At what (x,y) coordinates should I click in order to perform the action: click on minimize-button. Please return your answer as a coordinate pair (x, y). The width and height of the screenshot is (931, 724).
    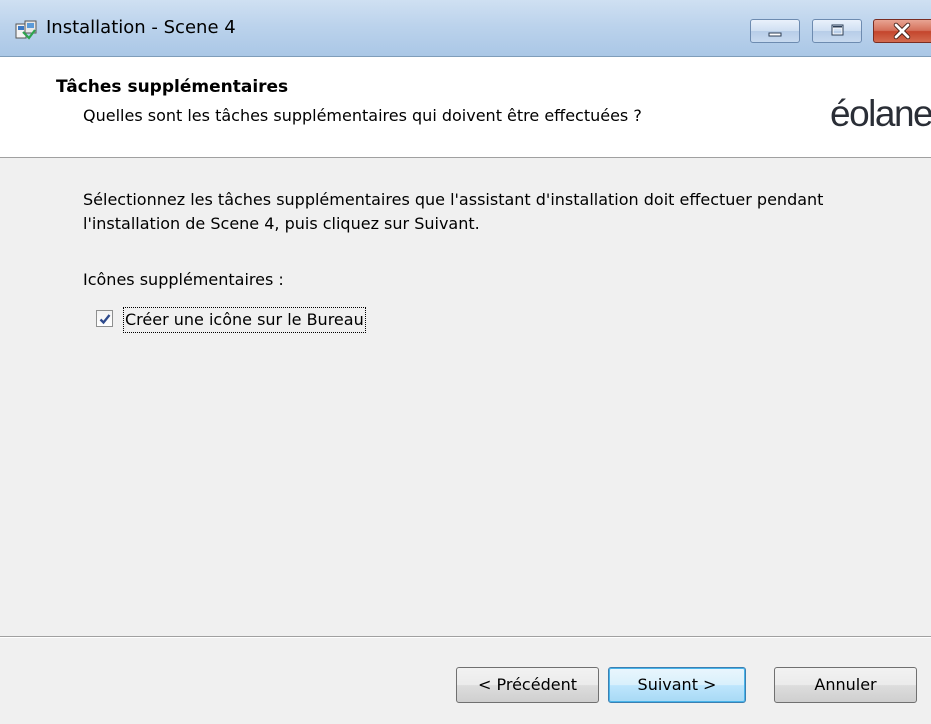
    Looking at the image, I should click on (775, 31).